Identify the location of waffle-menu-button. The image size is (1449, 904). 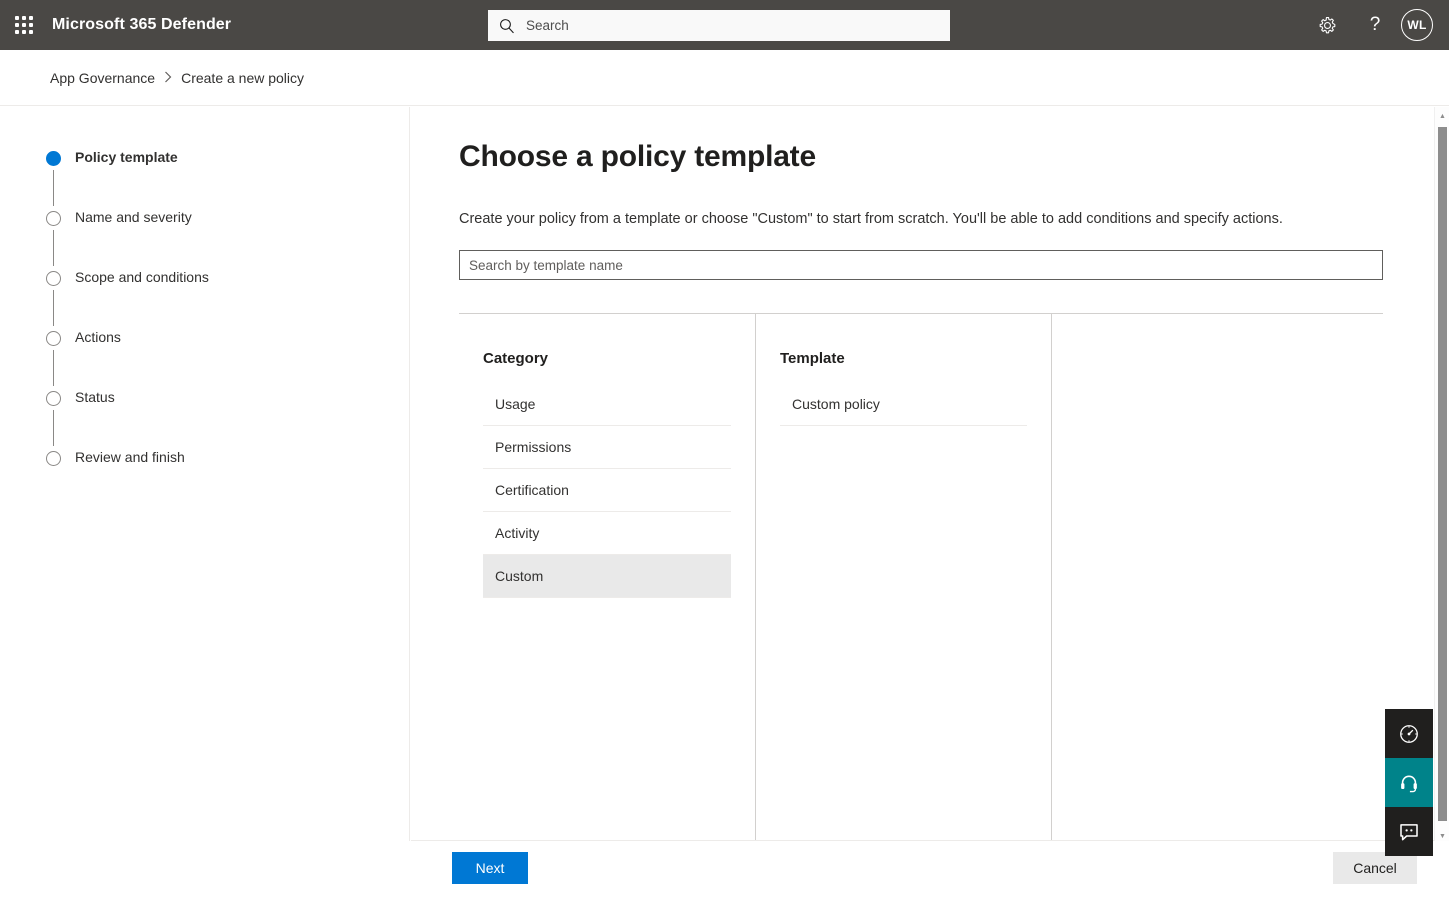
(24, 25).